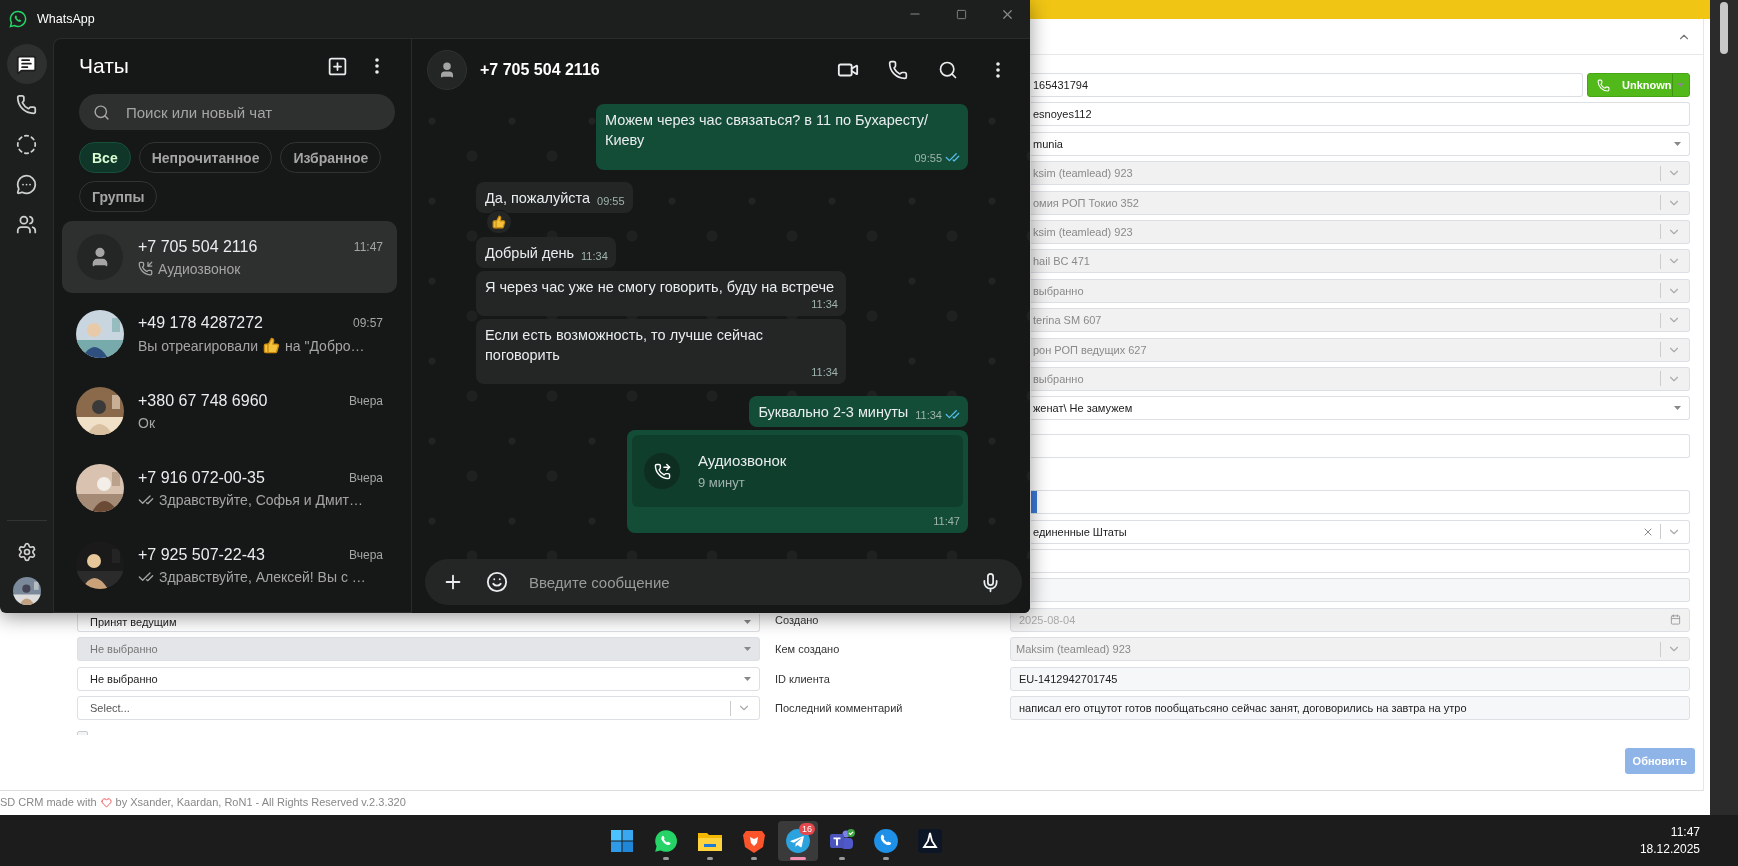 Image resolution: width=1738 pixels, height=866 pixels. I want to click on chats-icon, so click(26, 64).